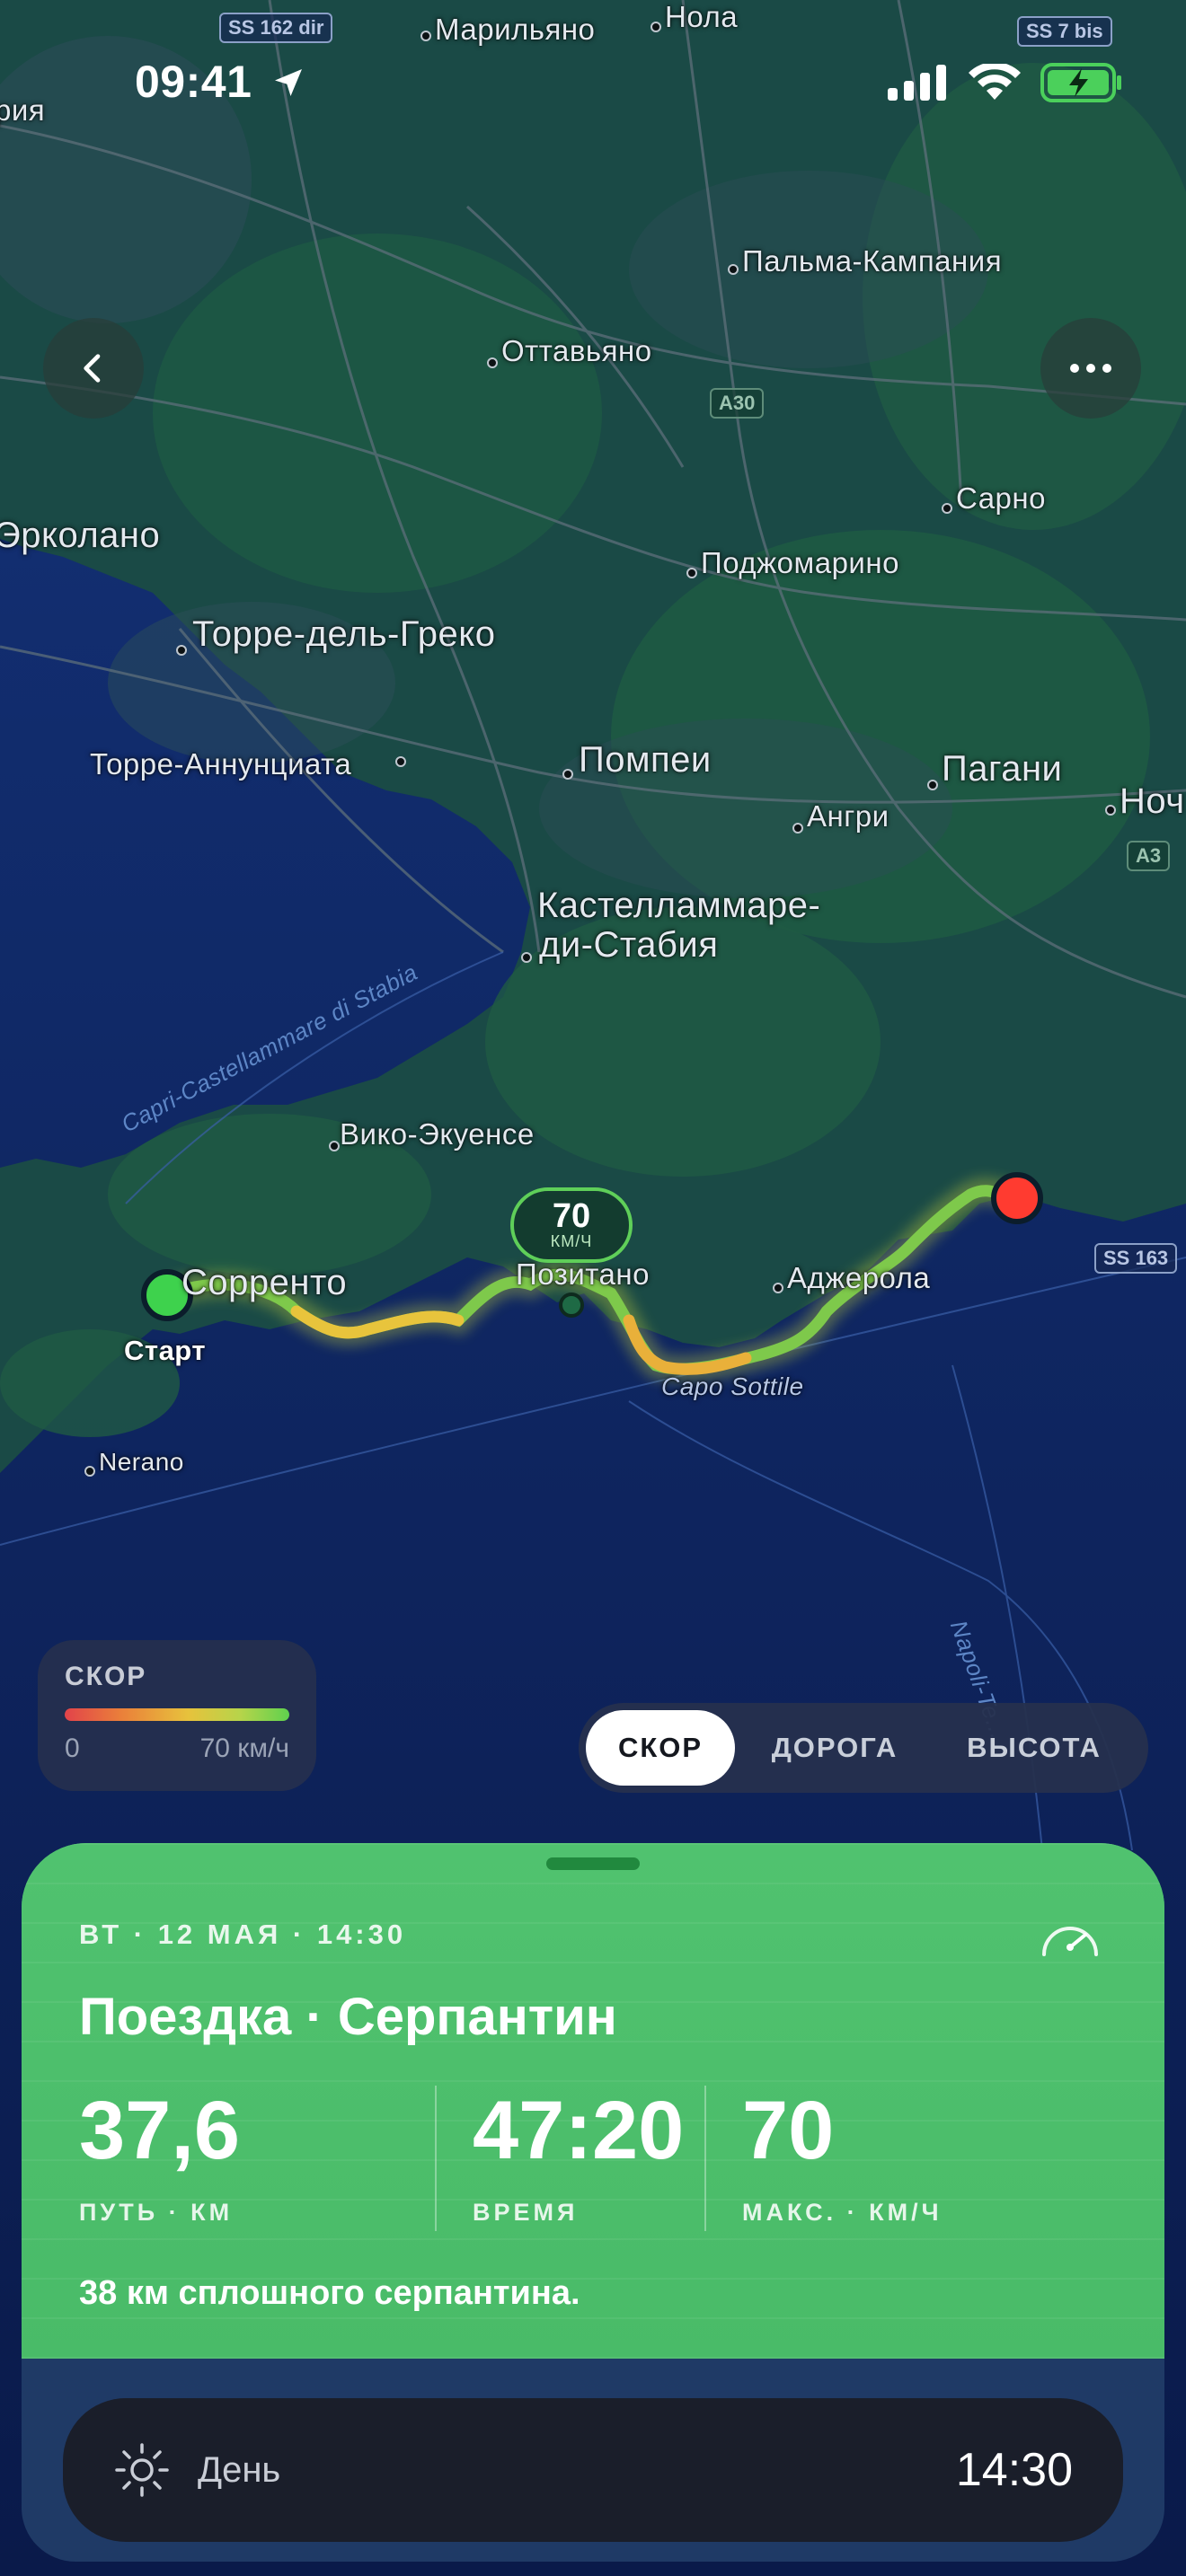 The image size is (1186, 2576). I want to click on chevron-left-icon, so click(92, 368).